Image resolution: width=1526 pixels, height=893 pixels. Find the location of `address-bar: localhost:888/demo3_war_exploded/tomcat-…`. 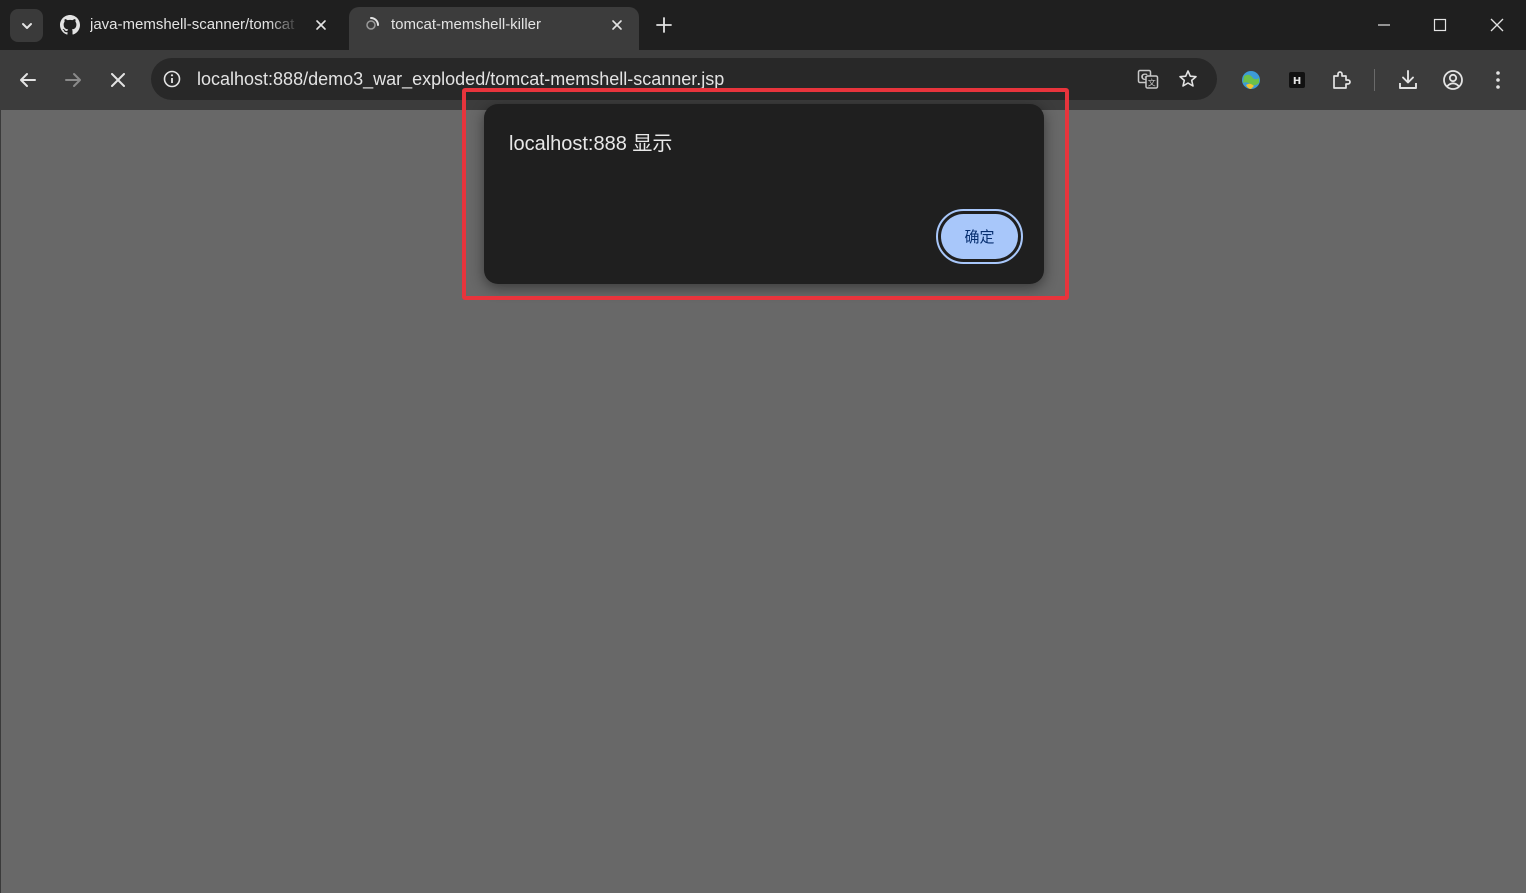

address-bar: localhost:888/demo3_war_exploded/tomcat-… is located at coordinates (684, 79).